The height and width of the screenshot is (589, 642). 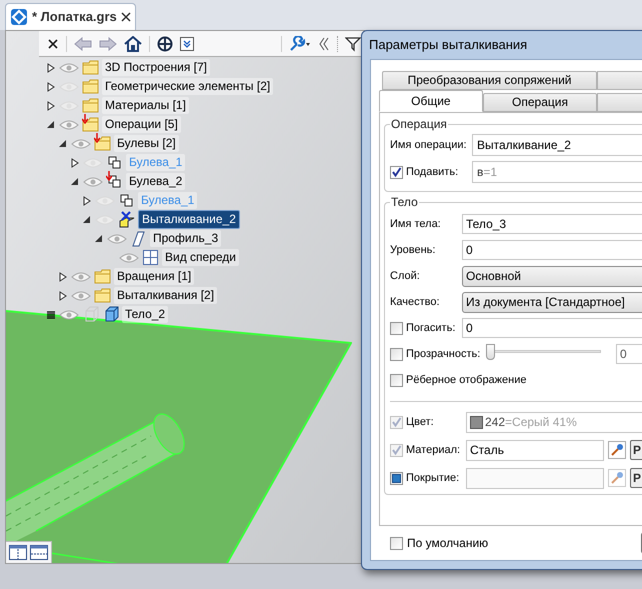 What do you see at coordinates (540, 102) in the screenshot?
I see `tab: Операция` at bounding box center [540, 102].